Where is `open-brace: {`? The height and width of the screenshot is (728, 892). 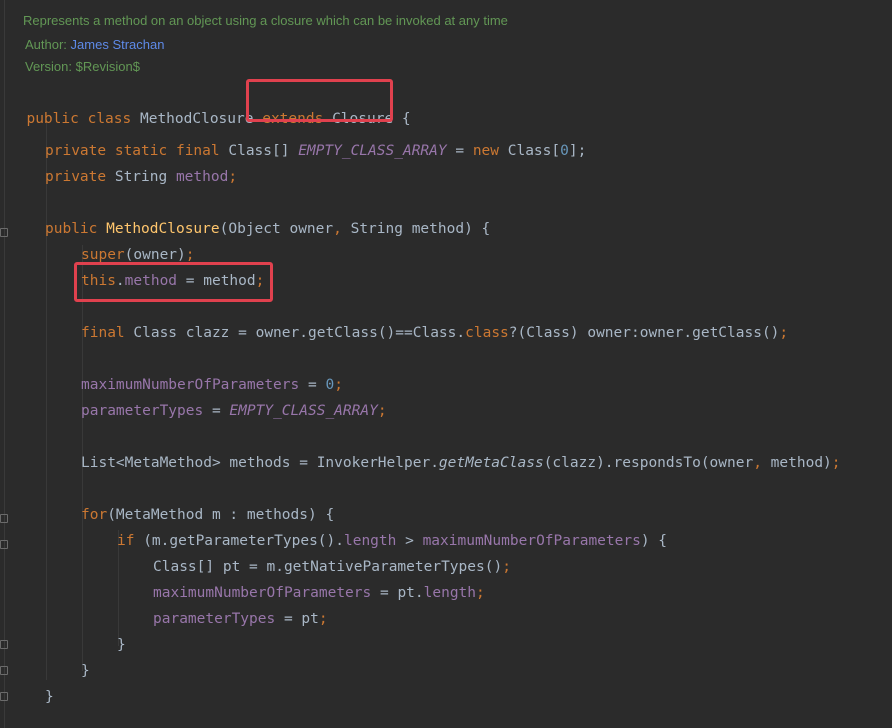 open-brace: { is located at coordinates (406, 119).